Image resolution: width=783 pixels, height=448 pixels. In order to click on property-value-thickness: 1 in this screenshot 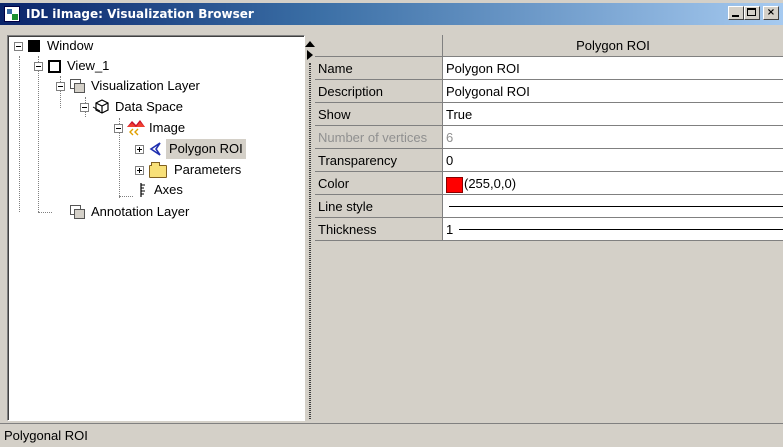, I will do `click(613, 229)`.